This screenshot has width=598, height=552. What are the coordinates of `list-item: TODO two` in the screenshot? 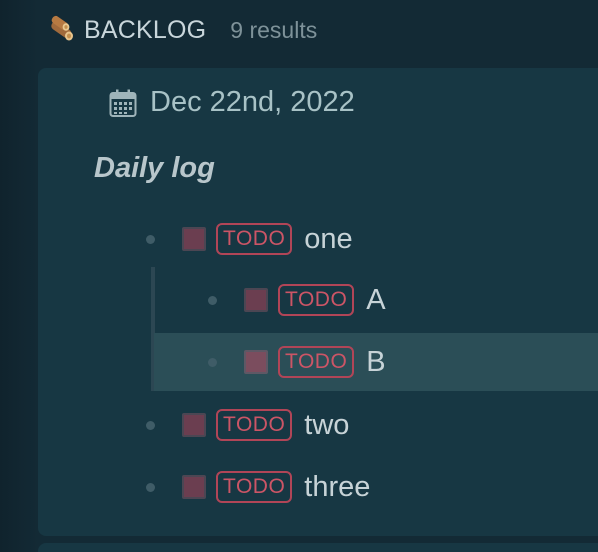 It's located at (247, 425).